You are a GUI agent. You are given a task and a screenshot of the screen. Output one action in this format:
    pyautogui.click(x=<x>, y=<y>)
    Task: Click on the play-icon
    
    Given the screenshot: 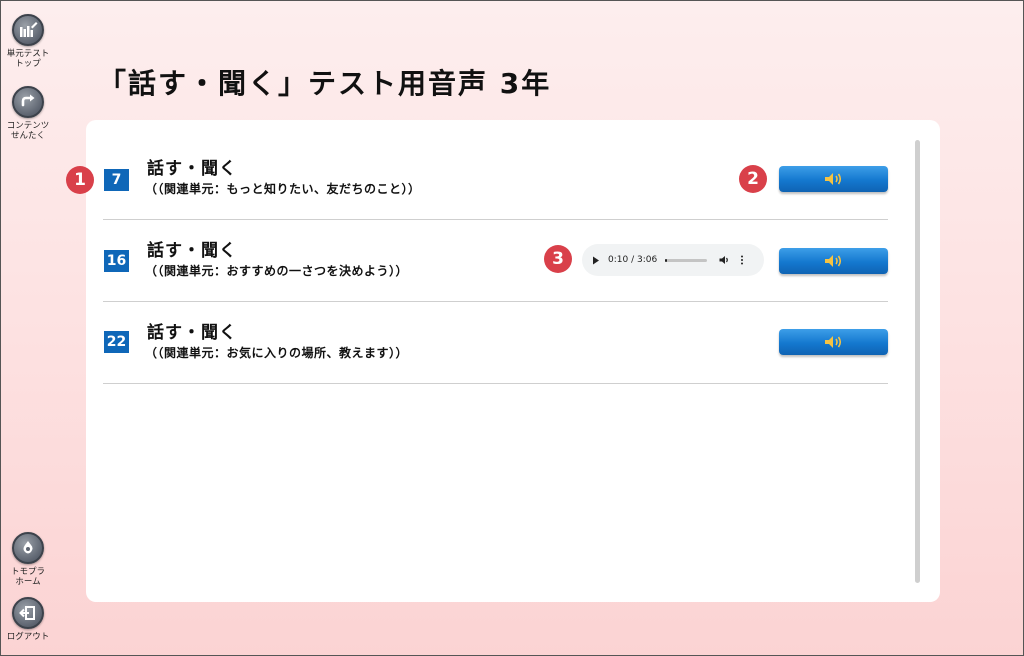 What is the action you would take?
    pyautogui.click(x=596, y=260)
    